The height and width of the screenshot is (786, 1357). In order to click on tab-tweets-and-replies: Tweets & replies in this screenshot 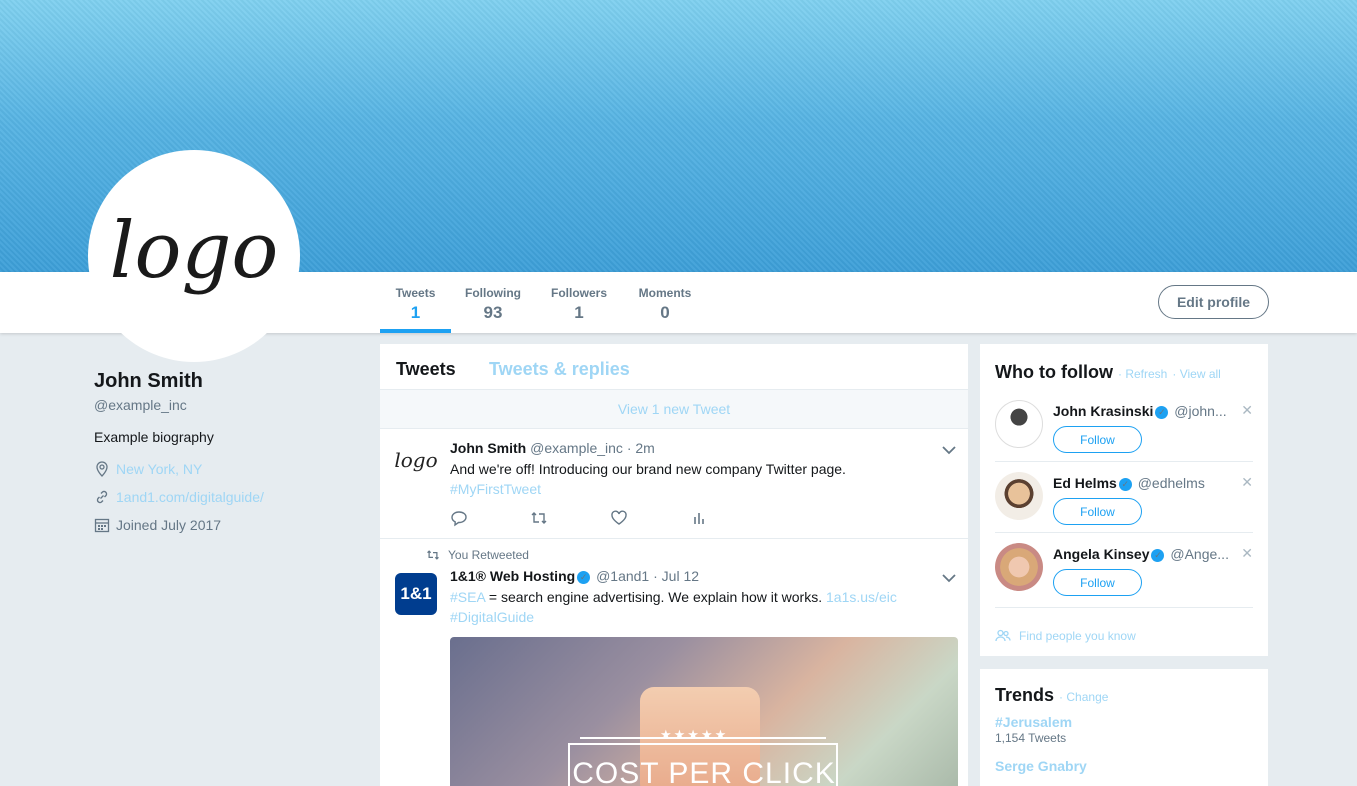, I will do `click(559, 369)`.